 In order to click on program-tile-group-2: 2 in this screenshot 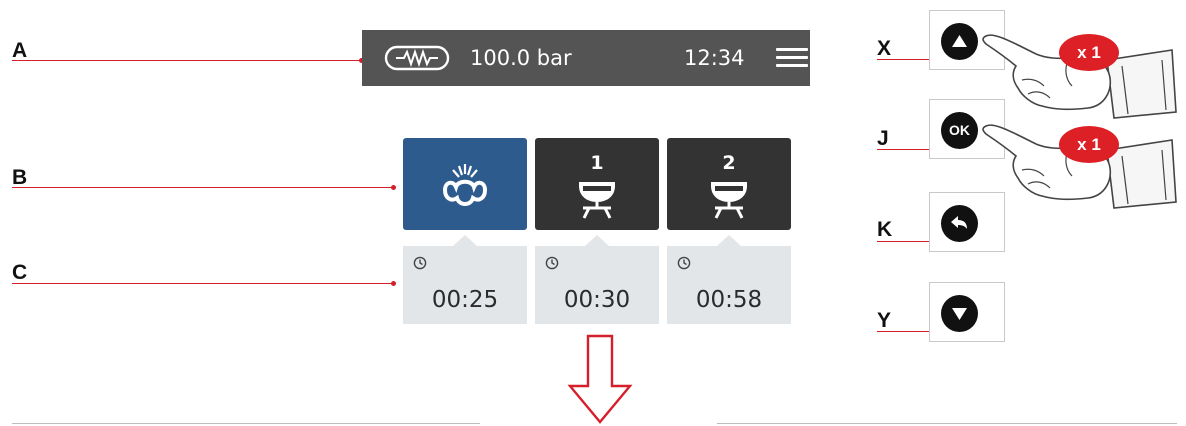, I will do `click(729, 184)`.